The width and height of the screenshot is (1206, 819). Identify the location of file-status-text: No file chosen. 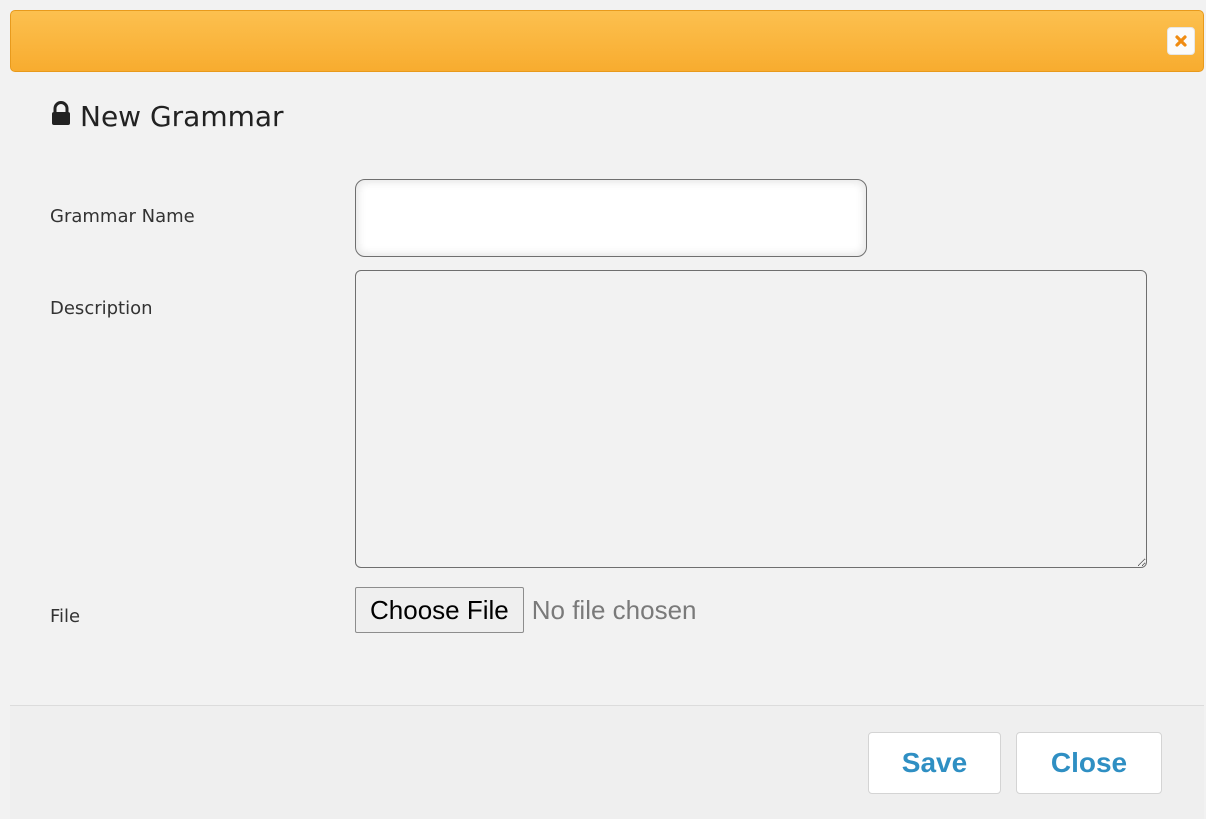
(614, 609).